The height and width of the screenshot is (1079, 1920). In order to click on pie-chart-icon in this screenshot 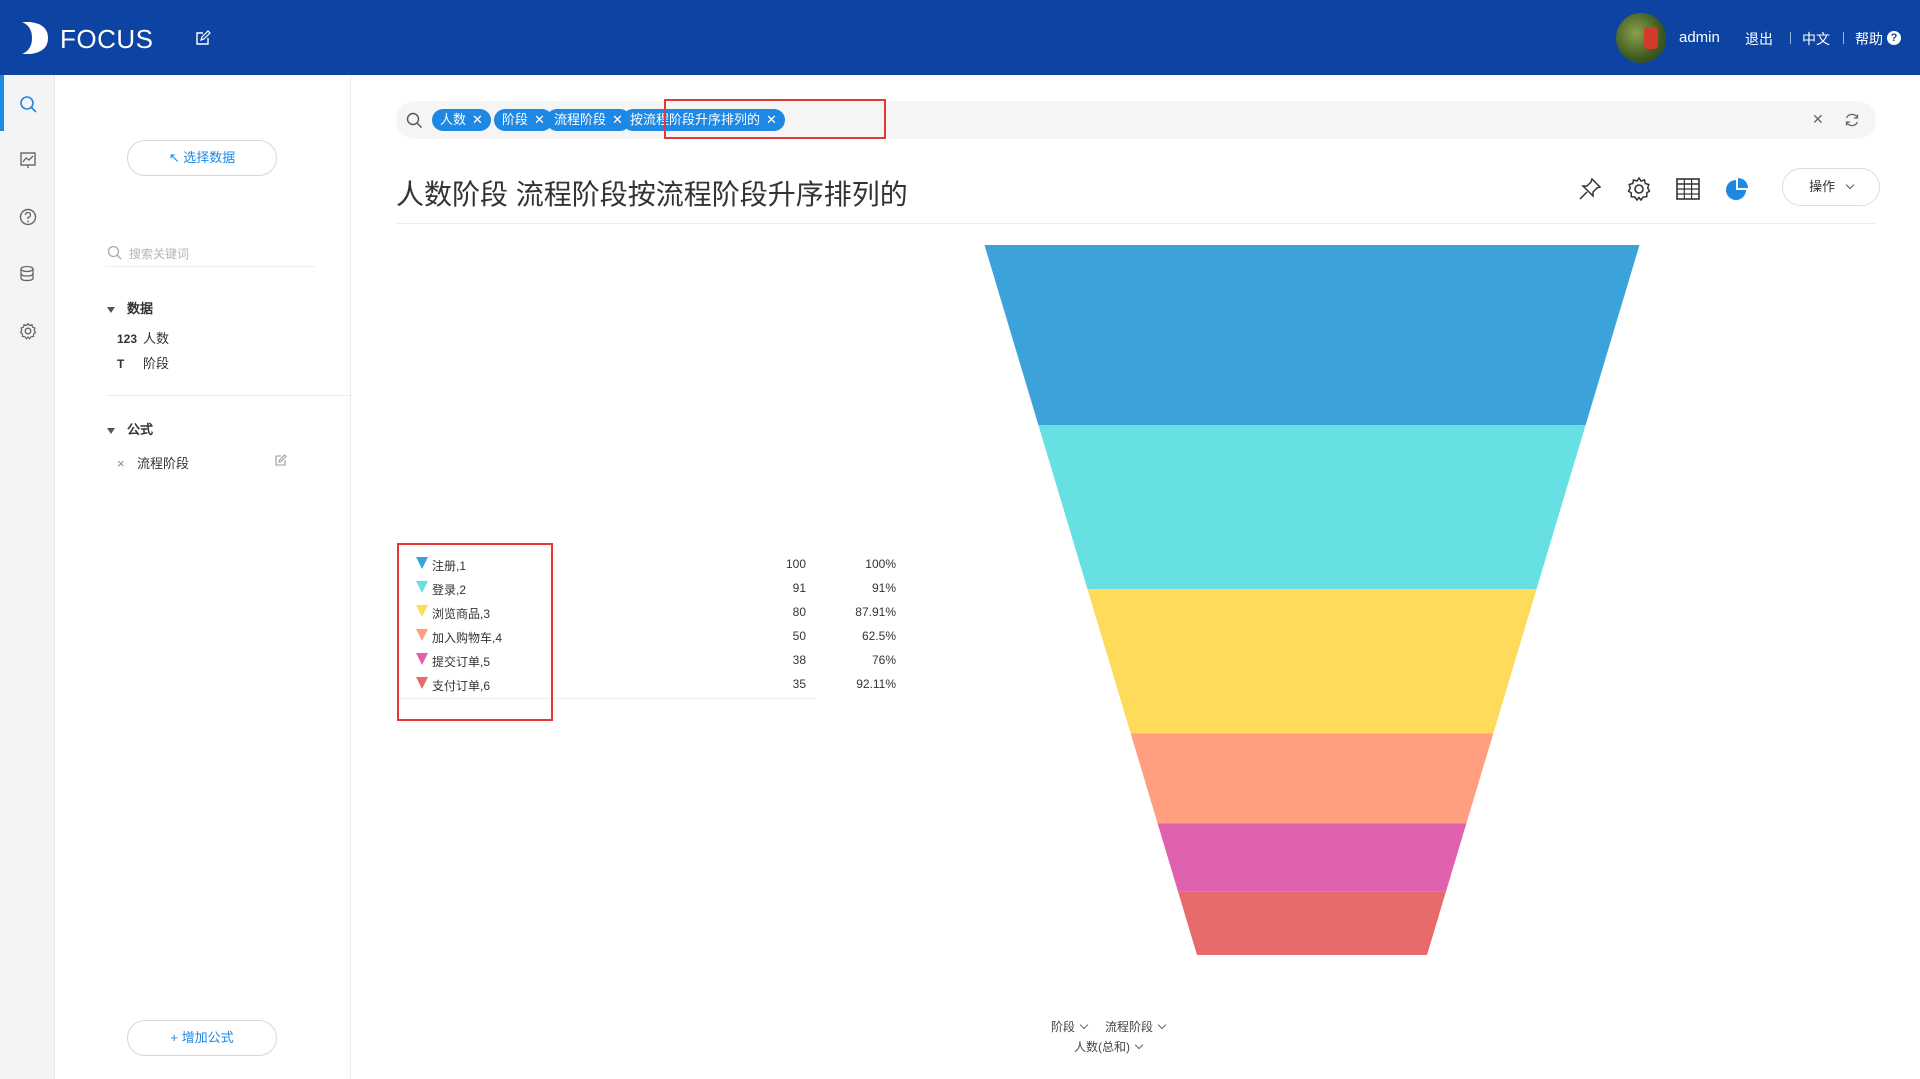, I will do `click(1737, 189)`.